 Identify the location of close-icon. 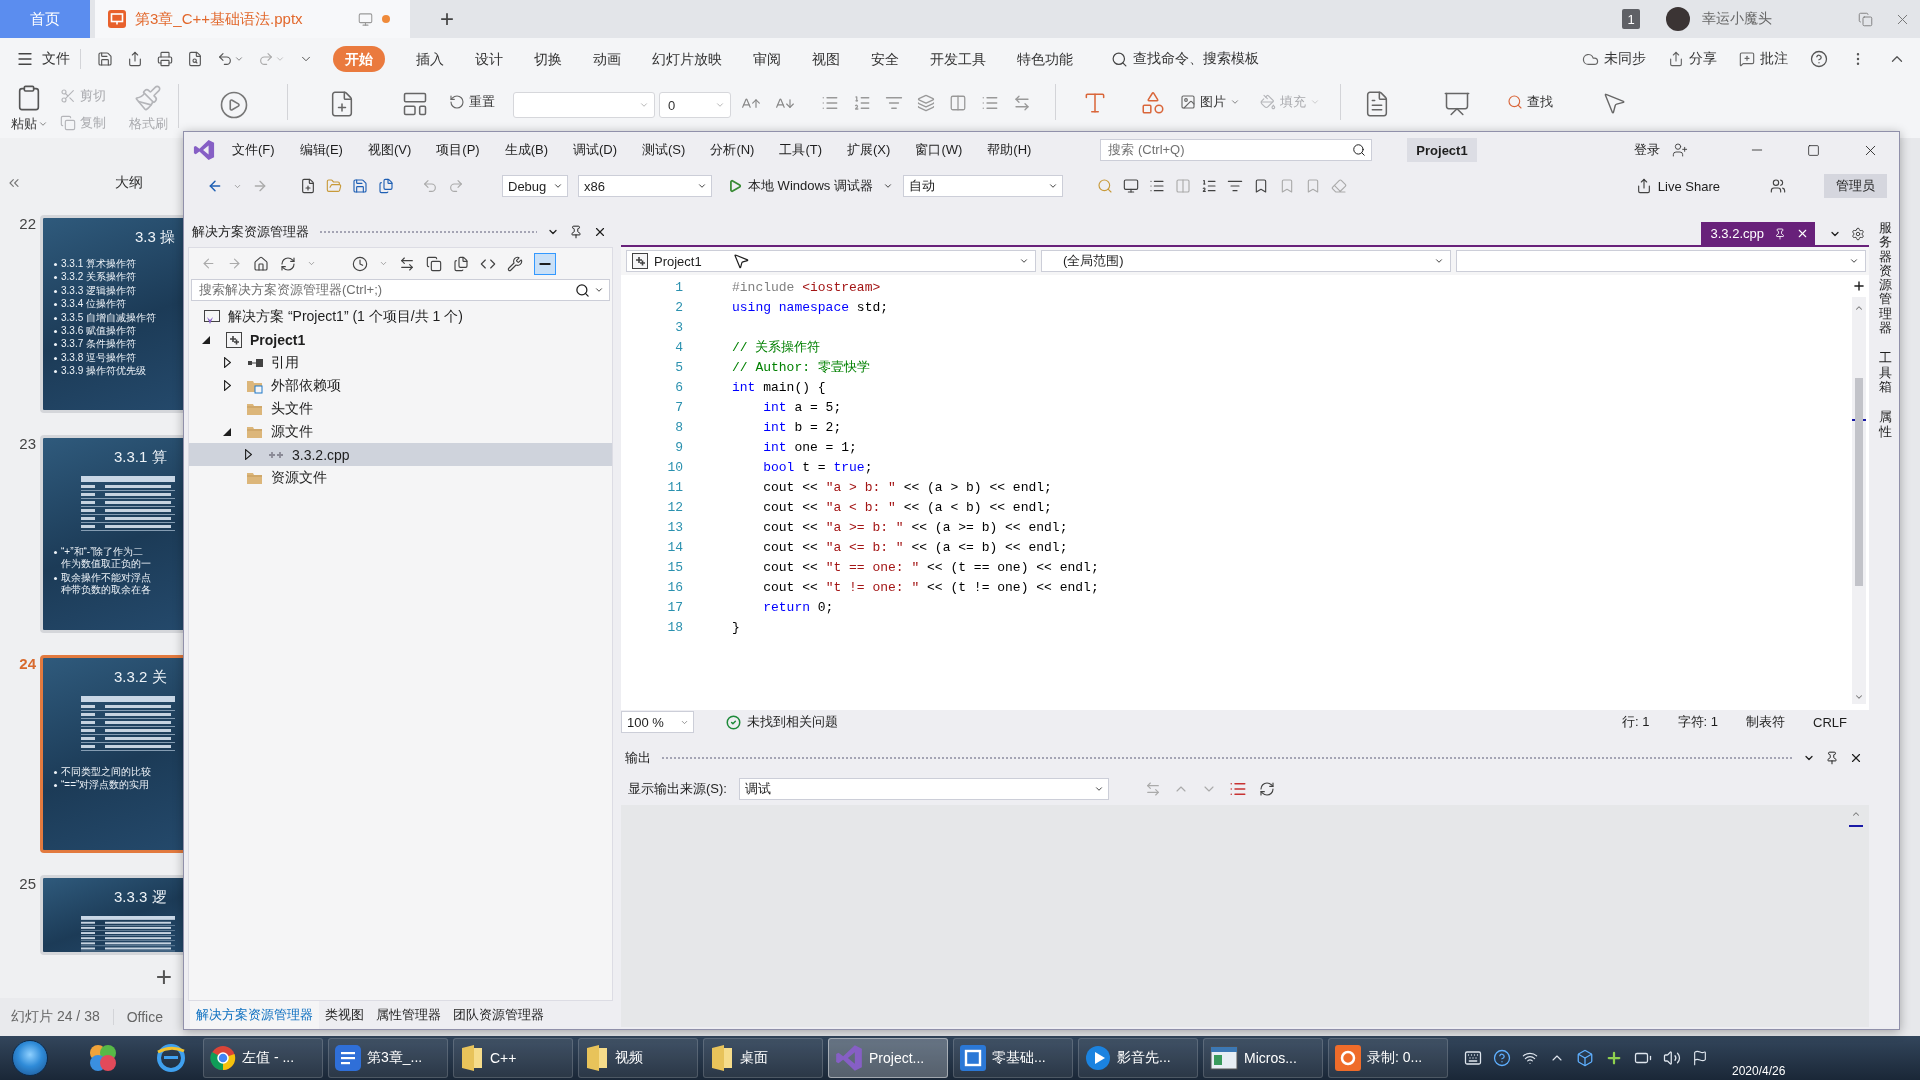
(1802, 233).